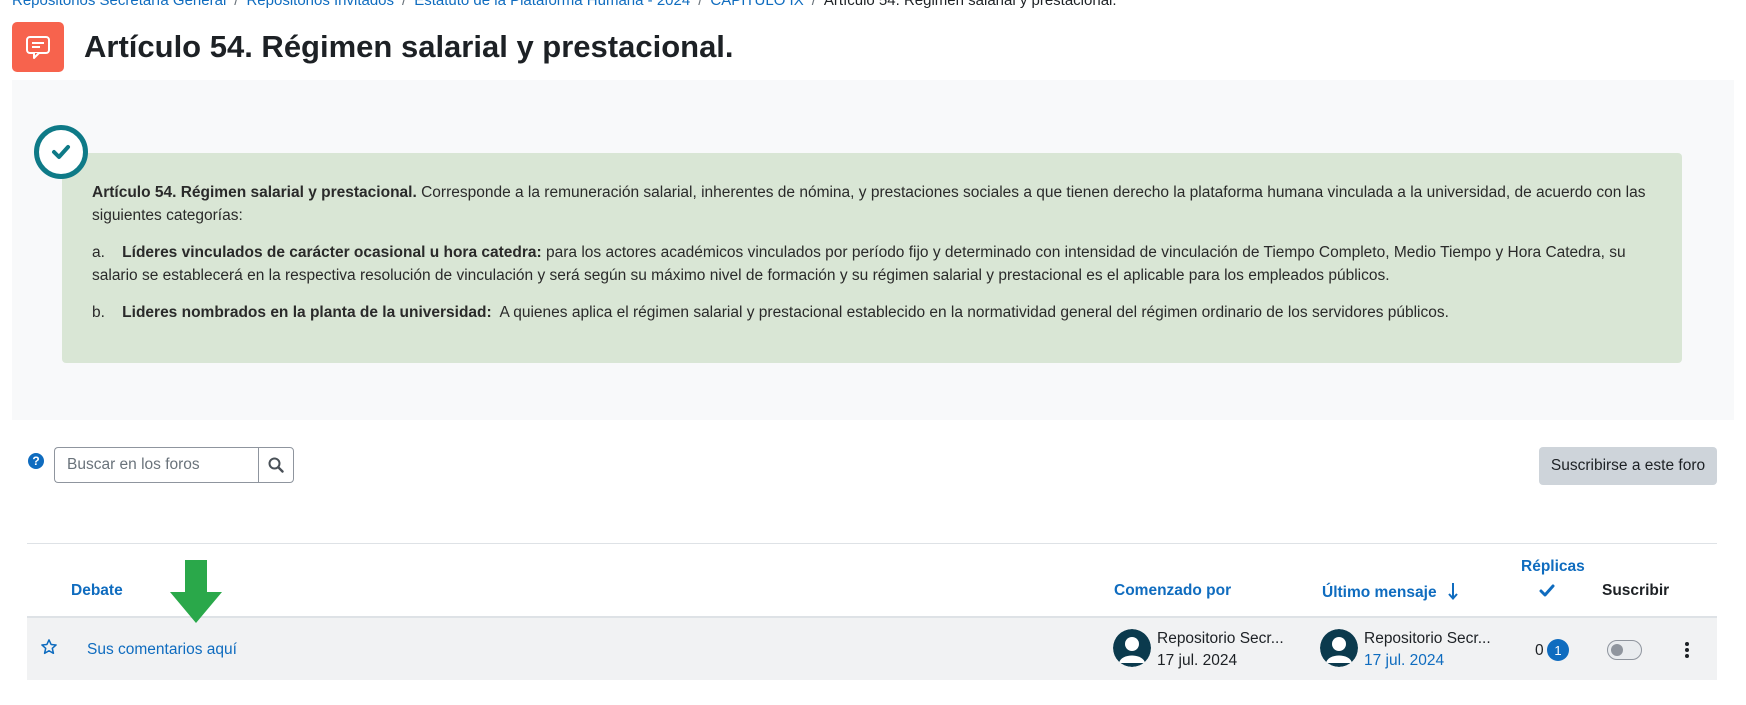 The width and height of the screenshot is (1746, 705). I want to click on breadcrumb-link-secretaria: Repositorios Secretaría General, so click(119, 4).